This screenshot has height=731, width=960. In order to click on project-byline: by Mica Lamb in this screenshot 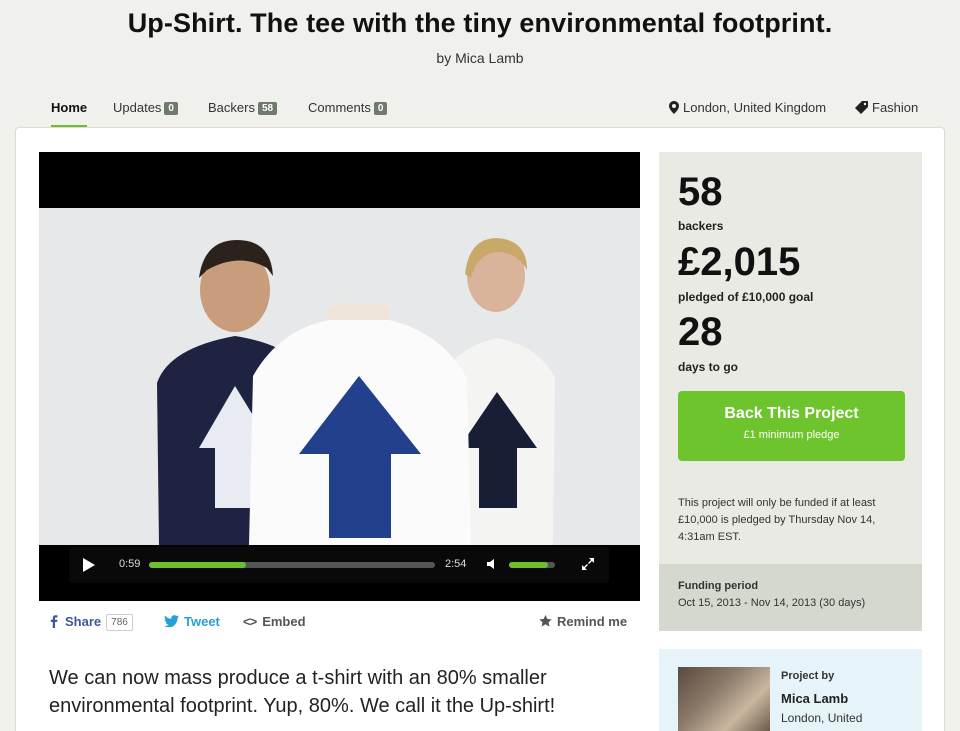, I will do `click(480, 58)`.